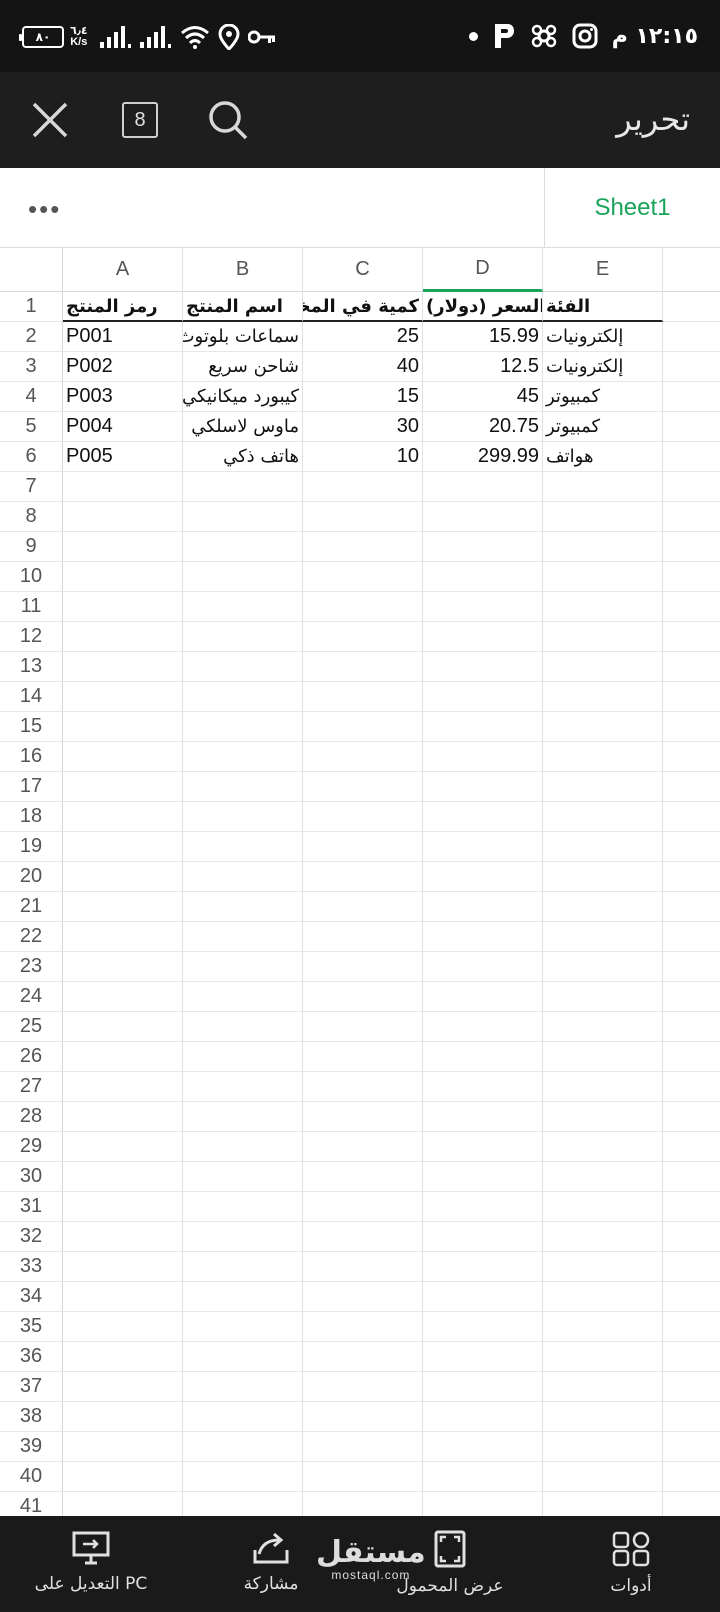  Describe the element at coordinates (50, 120) in the screenshot. I see `close-button` at that location.